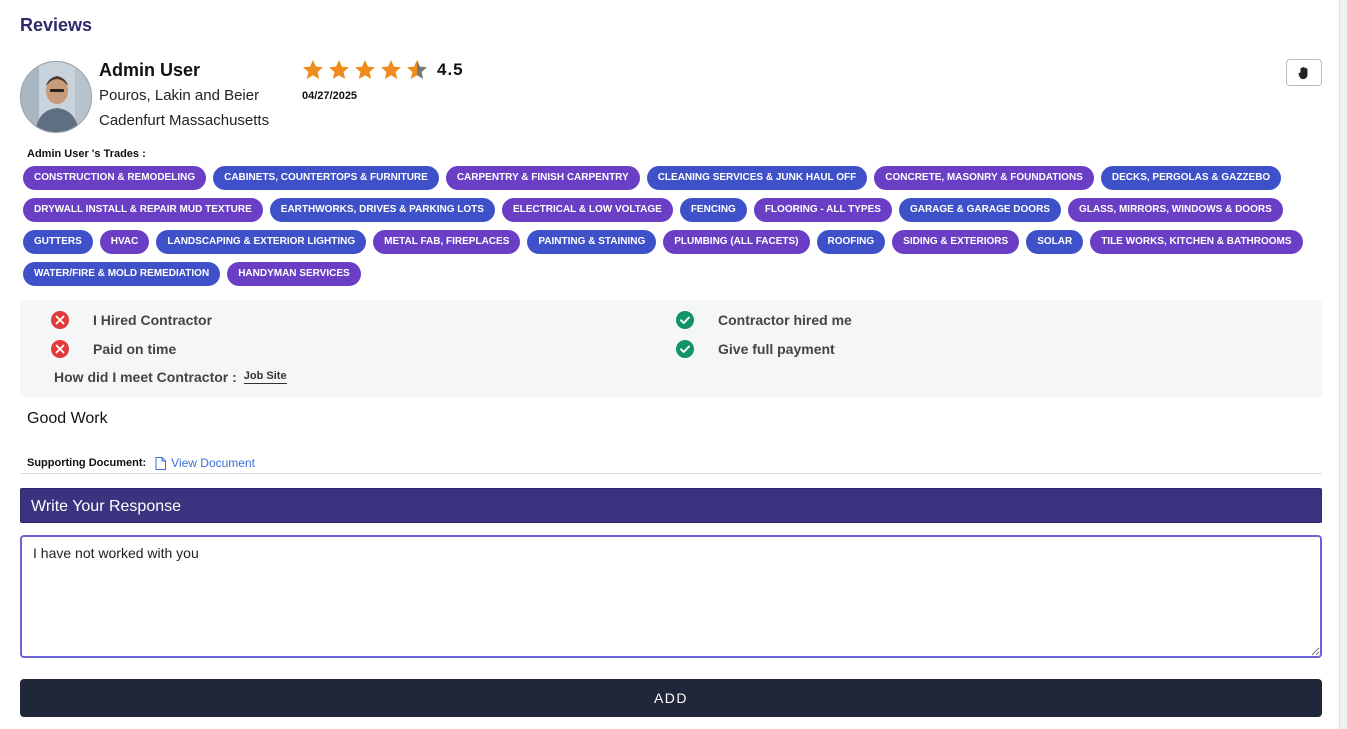 This screenshot has width=1347, height=729. What do you see at coordinates (450, 69) in the screenshot?
I see `rating-value: 4.5` at bounding box center [450, 69].